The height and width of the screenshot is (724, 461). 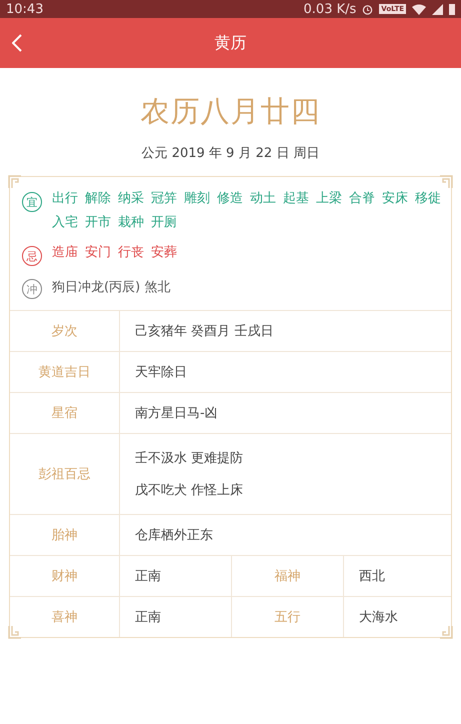 I want to click on activity-tag: 解除, so click(x=98, y=199).